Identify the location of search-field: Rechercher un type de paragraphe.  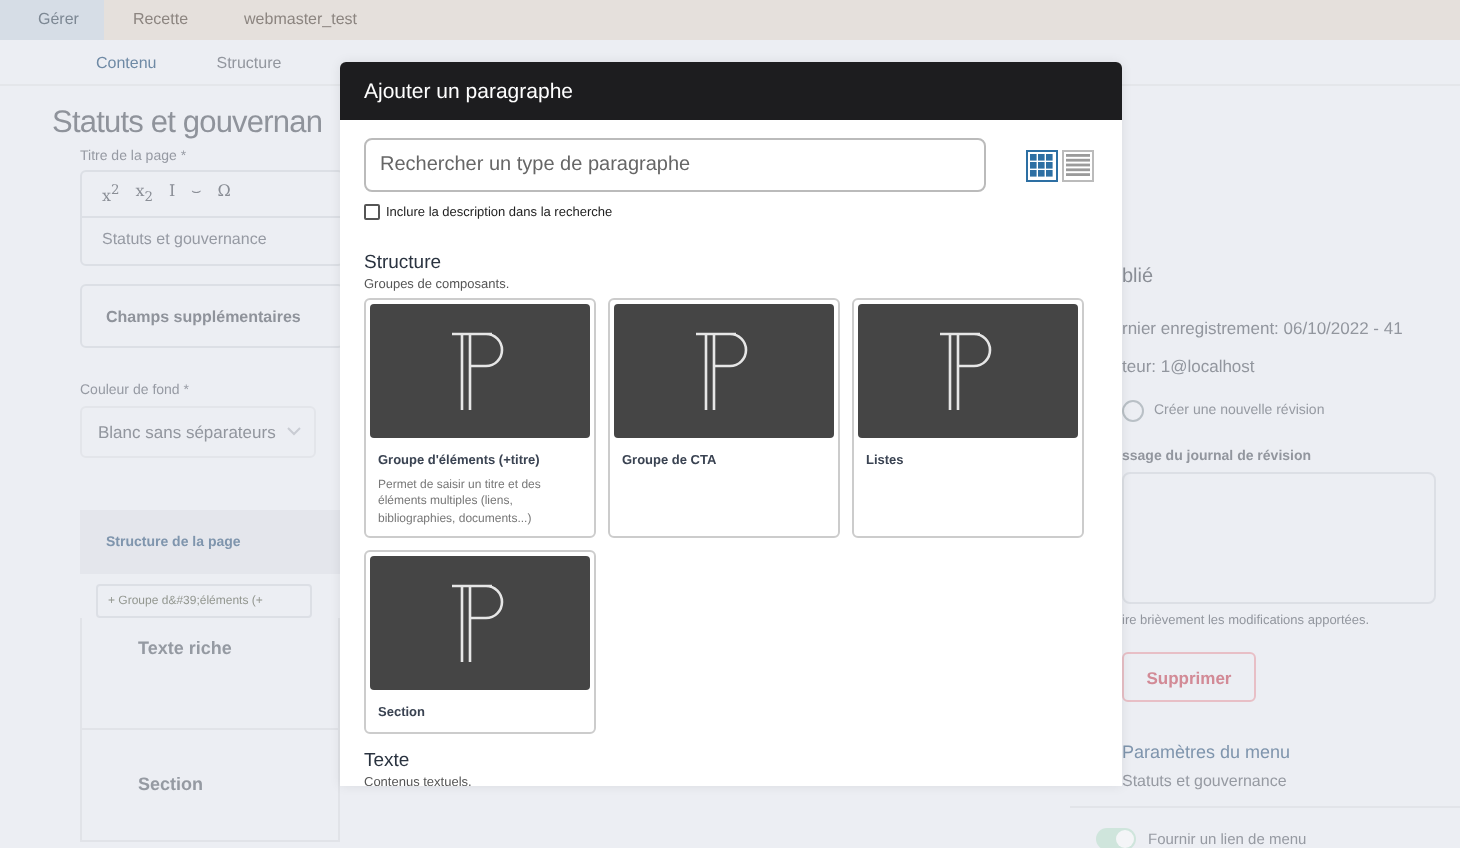
(675, 165).